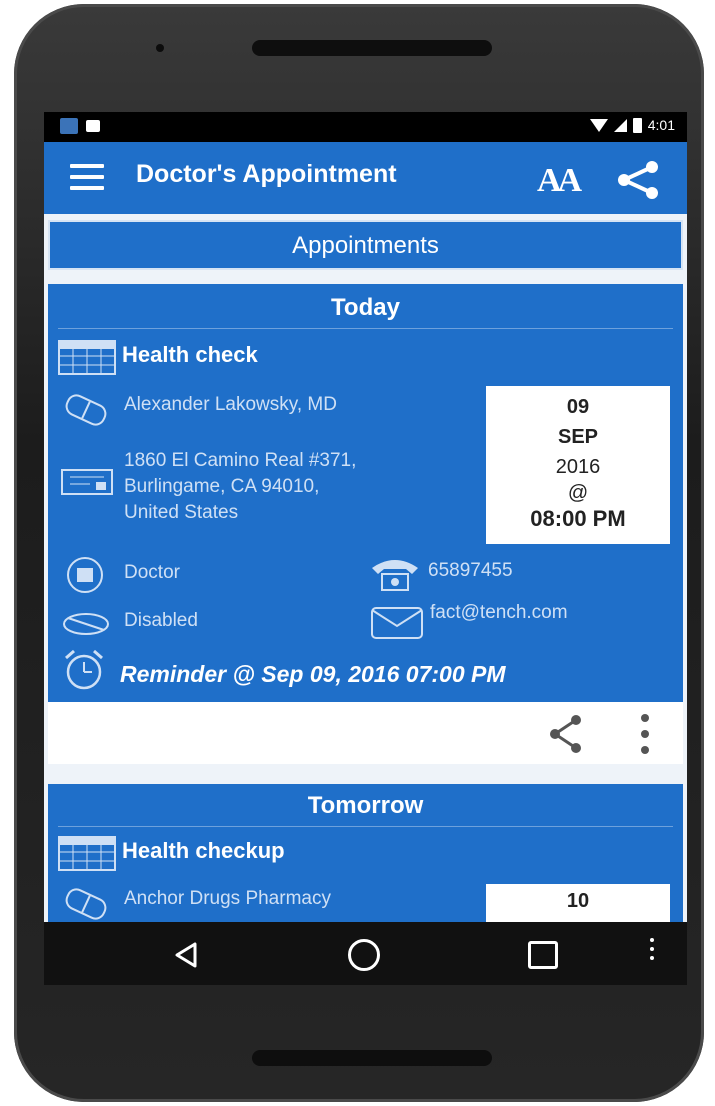 The height and width of the screenshot is (1106, 715). What do you see at coordinates (365, 733) in the screenshot?
I see `card-action-bar` at bounding box center [365, 733].